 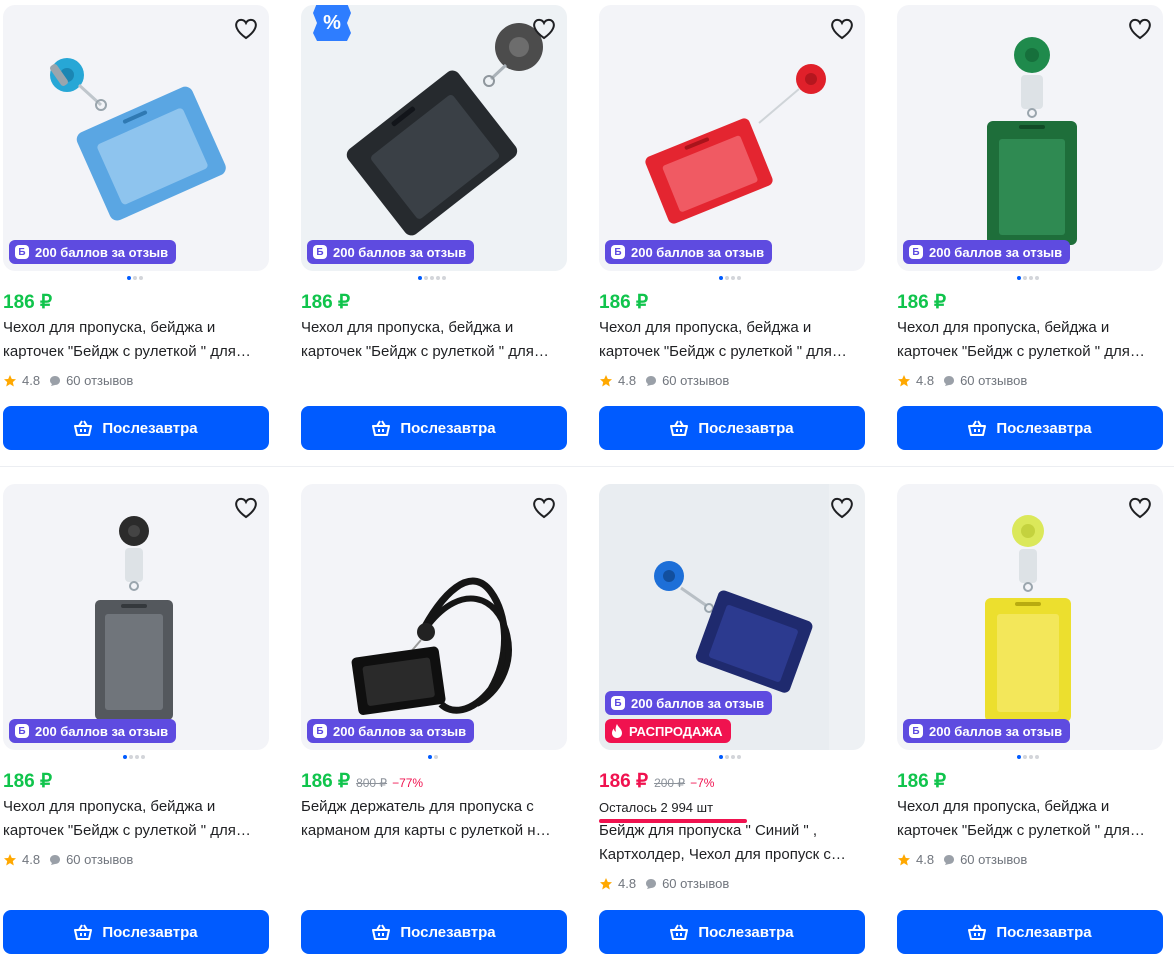 I want to click on old-price: 800 ₽, so click(x=372, y=783).